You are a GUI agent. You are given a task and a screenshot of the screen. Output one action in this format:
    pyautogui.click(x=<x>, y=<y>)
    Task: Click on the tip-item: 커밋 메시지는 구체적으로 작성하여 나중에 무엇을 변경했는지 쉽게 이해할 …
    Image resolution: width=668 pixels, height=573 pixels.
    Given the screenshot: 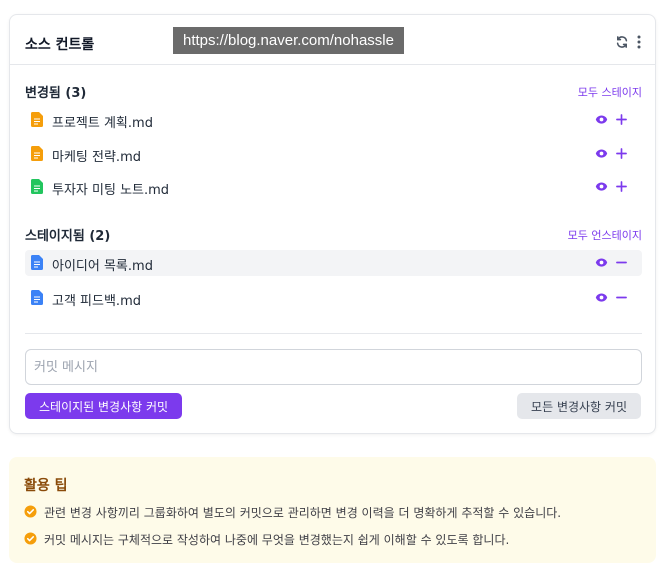 What is the action you would take?
    pyautogui.click(x=334, y=539)
    